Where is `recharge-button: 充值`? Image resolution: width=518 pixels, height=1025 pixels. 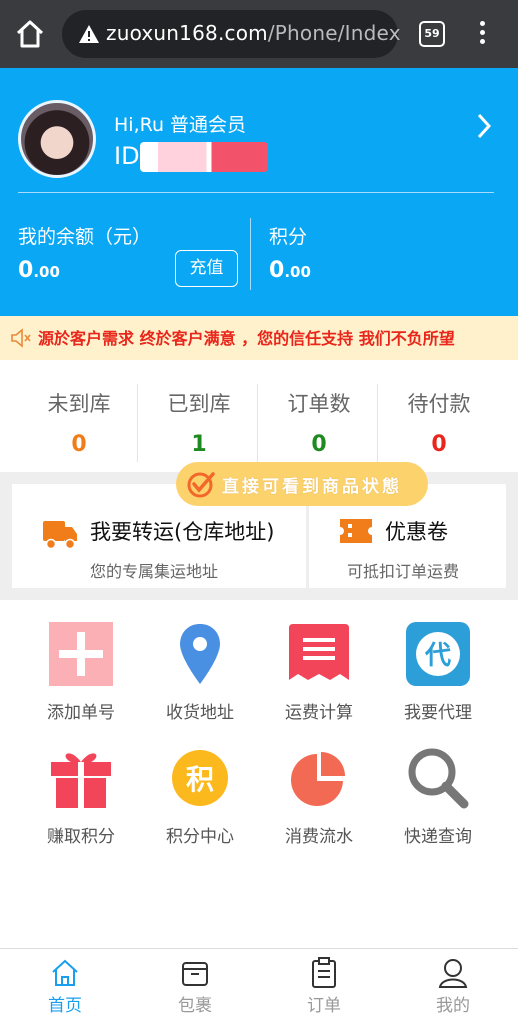 recharge-button: 充值 is located at coordinates (206, 268).